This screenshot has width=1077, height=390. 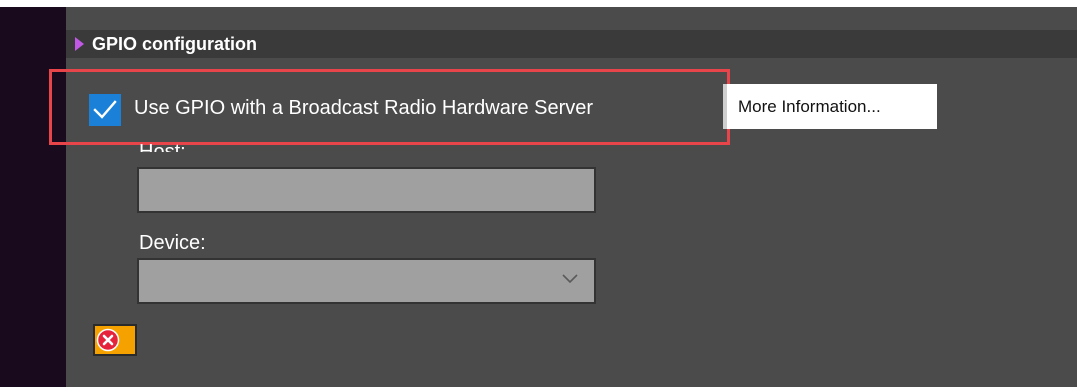 What do you see at coordinates (79, 44) in the screenshot?
I see `triangle-right-icon` at bounding box center [79, 44].